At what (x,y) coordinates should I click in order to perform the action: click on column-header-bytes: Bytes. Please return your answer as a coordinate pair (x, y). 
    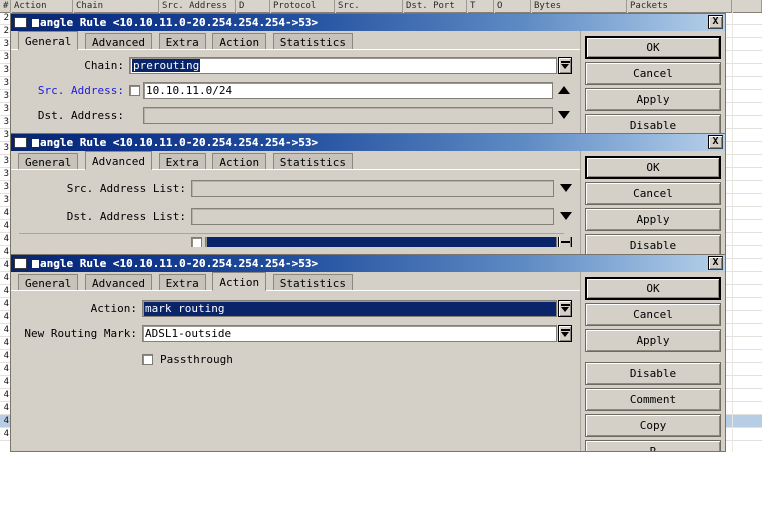
    Looking at the image, I should click on (579, 6).